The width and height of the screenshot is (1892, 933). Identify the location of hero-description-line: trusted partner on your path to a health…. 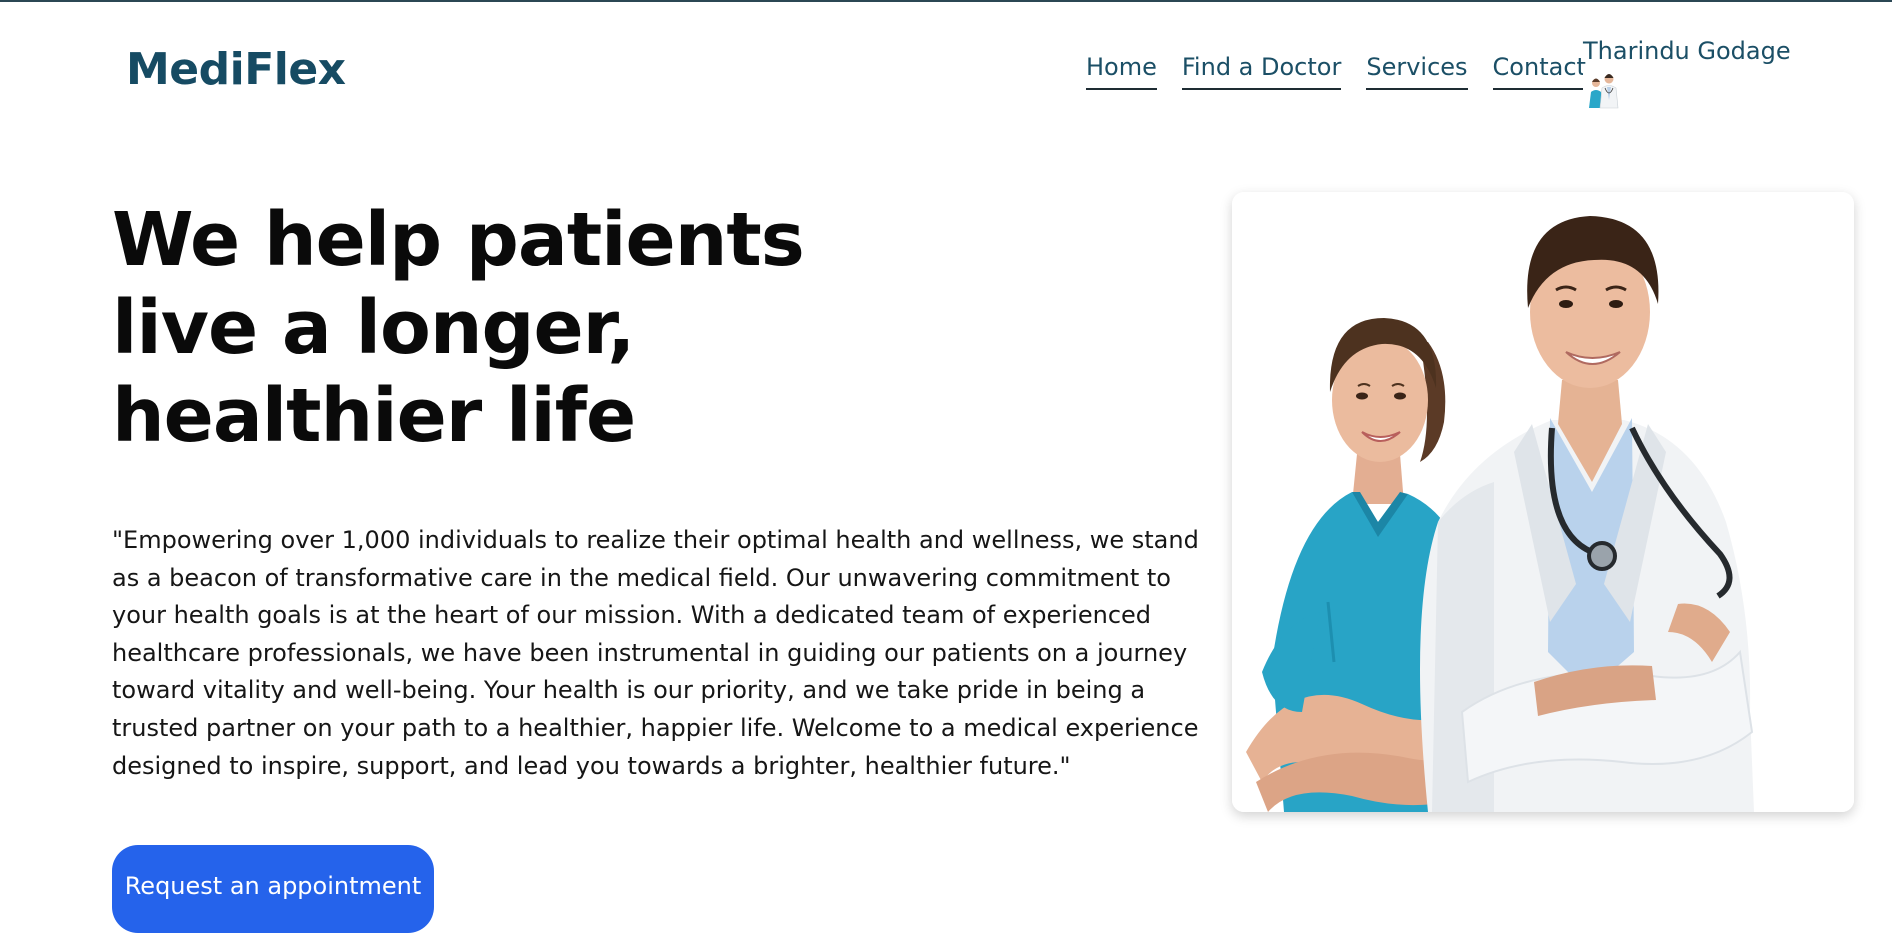
(655, 727).